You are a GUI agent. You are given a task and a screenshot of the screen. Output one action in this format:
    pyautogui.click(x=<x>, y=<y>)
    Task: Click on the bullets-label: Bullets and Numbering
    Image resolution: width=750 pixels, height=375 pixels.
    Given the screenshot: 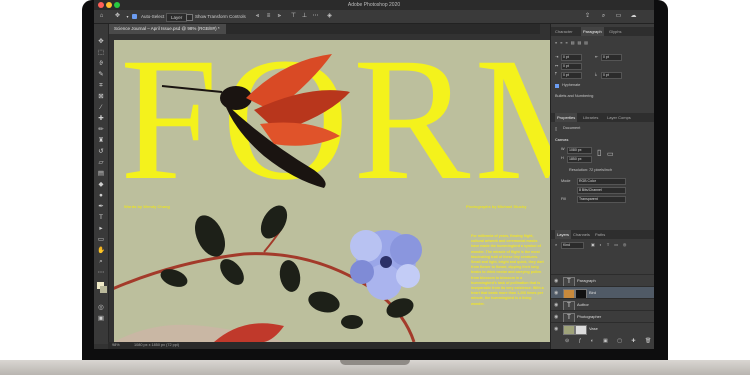 What is the action you would take?
    pyautogui.click(x=574, y=96)
    